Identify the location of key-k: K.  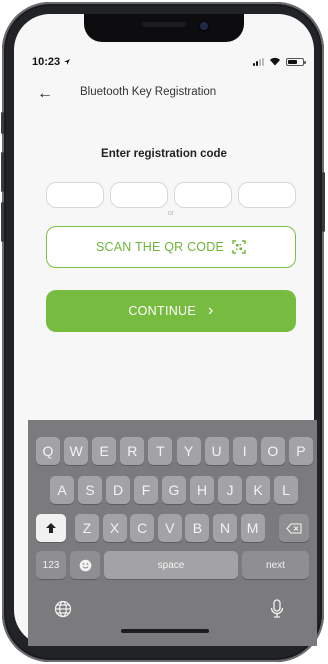
(258, 490).